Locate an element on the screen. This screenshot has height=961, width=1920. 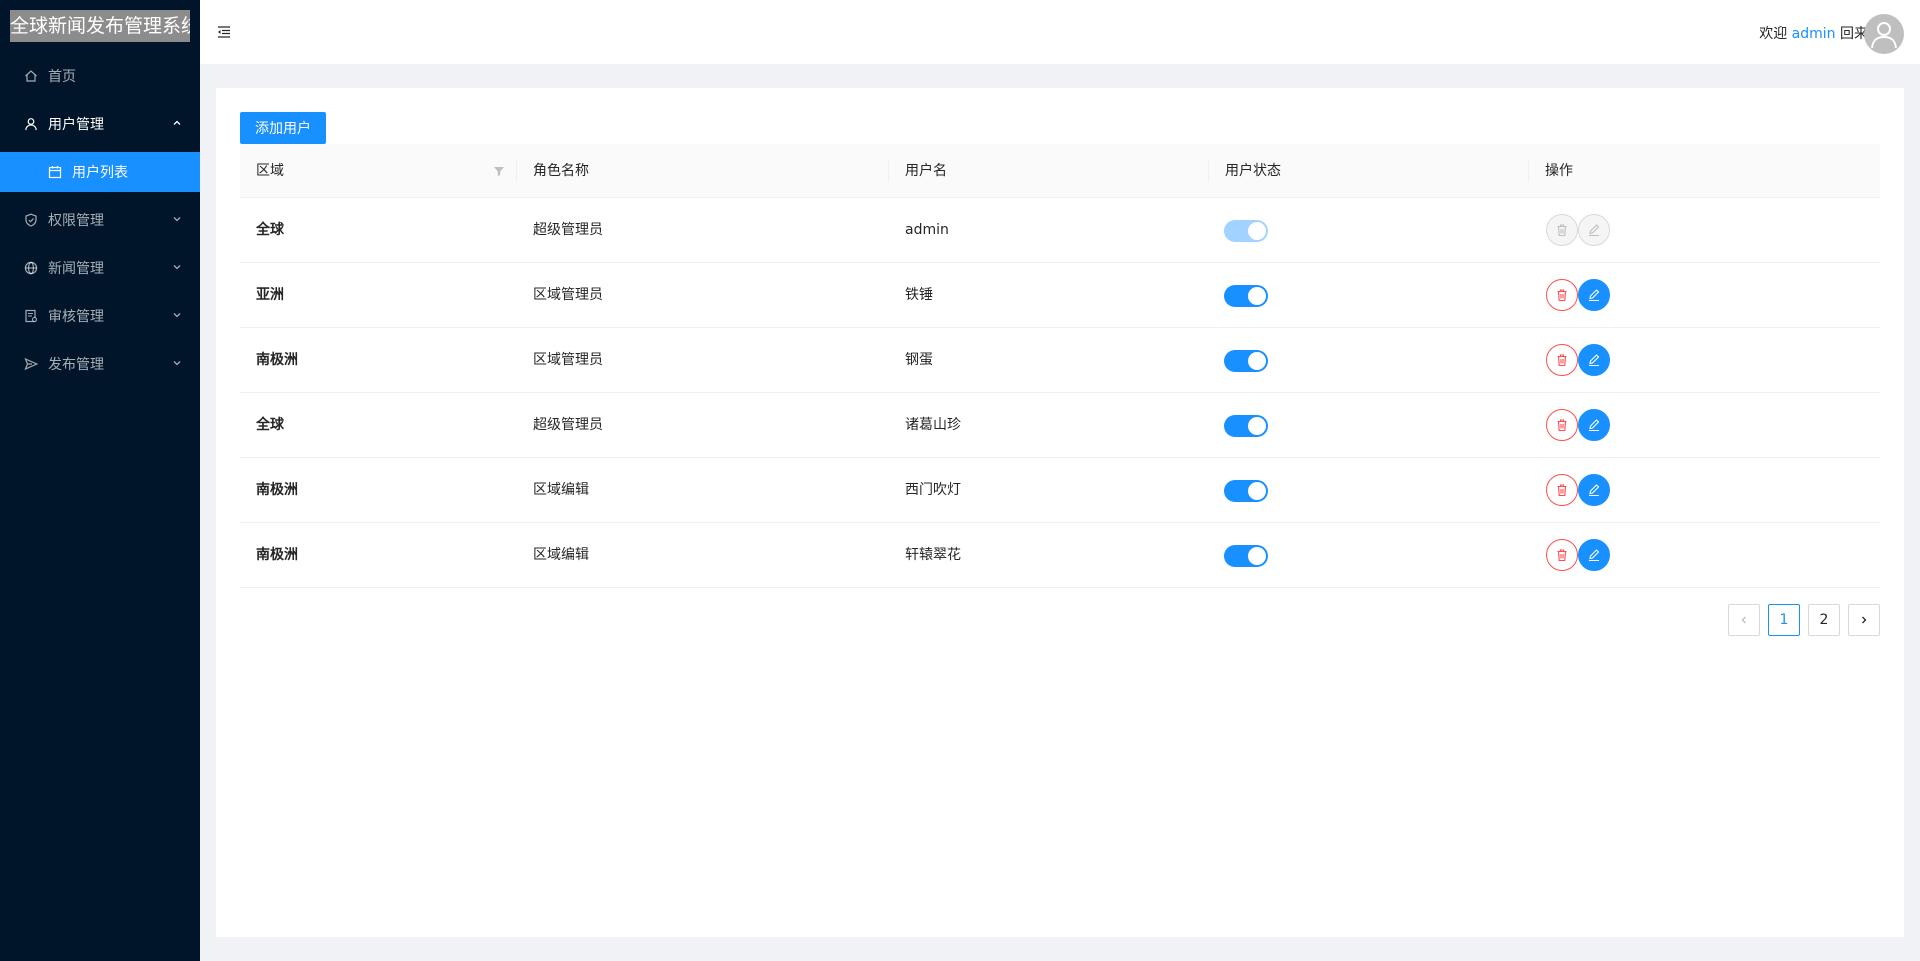
user-icon is located at coordinates (31, 124).